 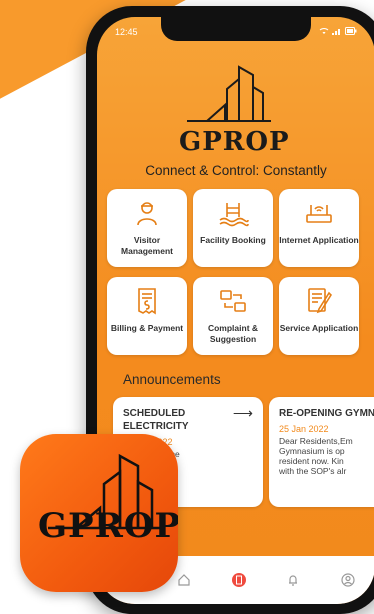 What do you see at coordinates (319, 214) in the screenshot?
I see `router-icon` at bounding box center [319, 214].